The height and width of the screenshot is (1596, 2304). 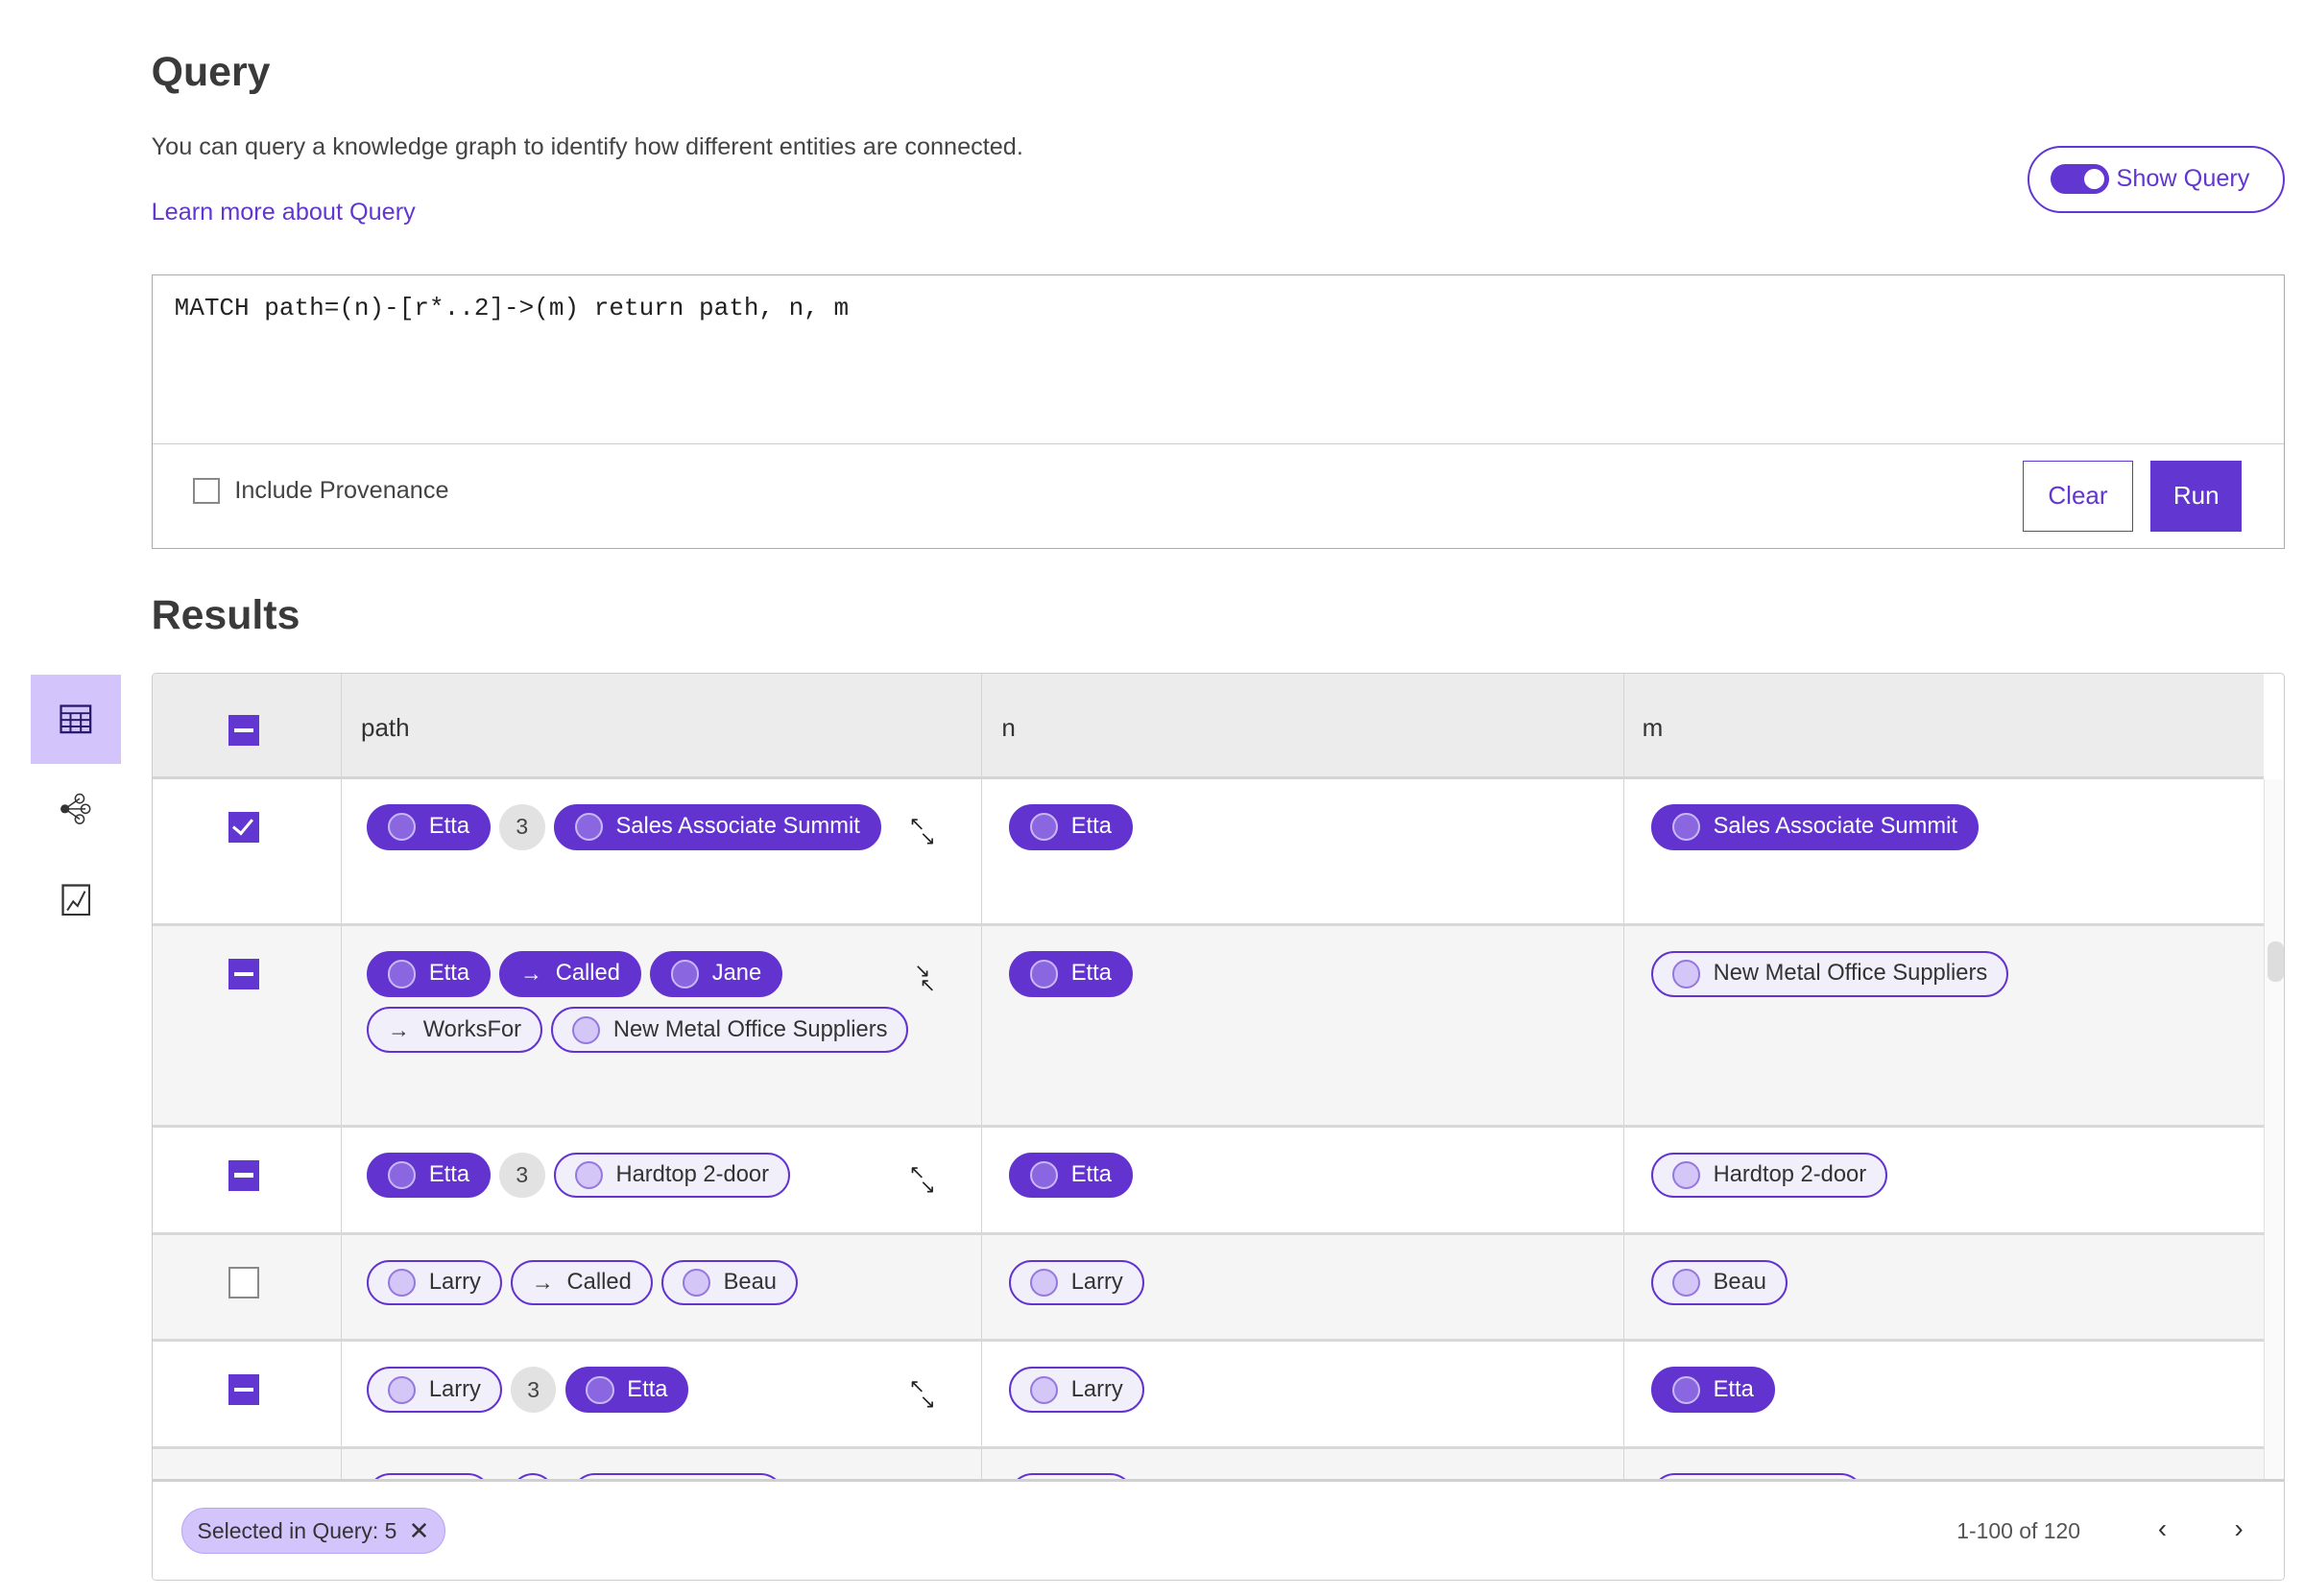 What do you see at coordinates (1208, 1181) in the screenshot?
I see `table-row: Etta 3 Hardtop 2-door ↖ ↘ Etta Hardtop 2-door` at bounding box center [1208, 1181].